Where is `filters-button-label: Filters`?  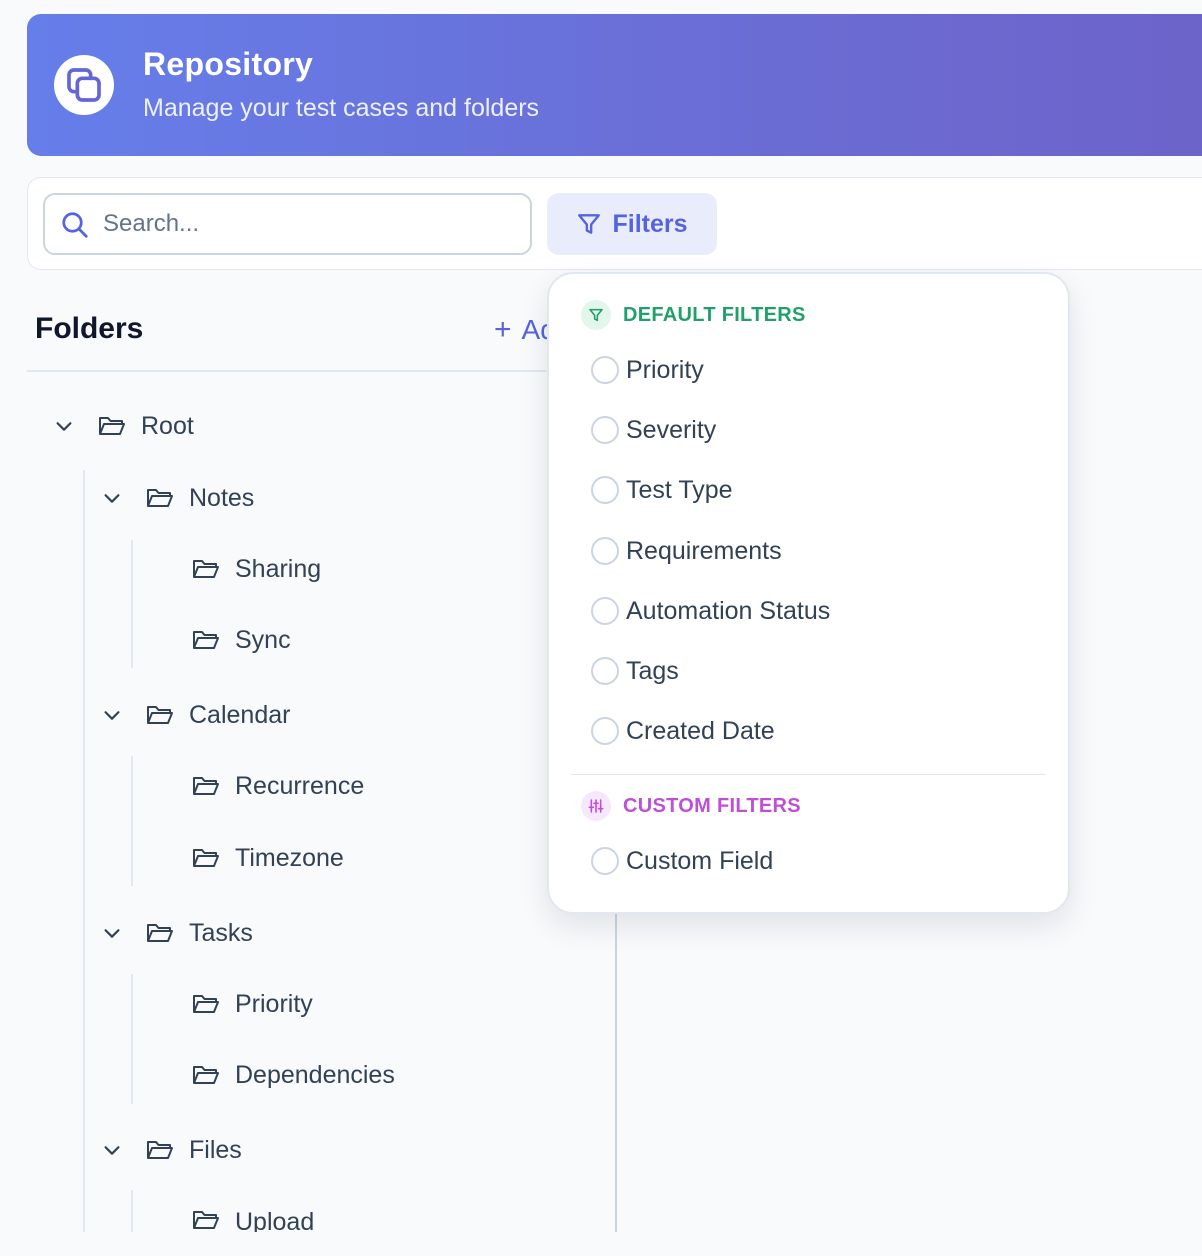
filters-button-label: Filters is located at coordinates (650, 223).